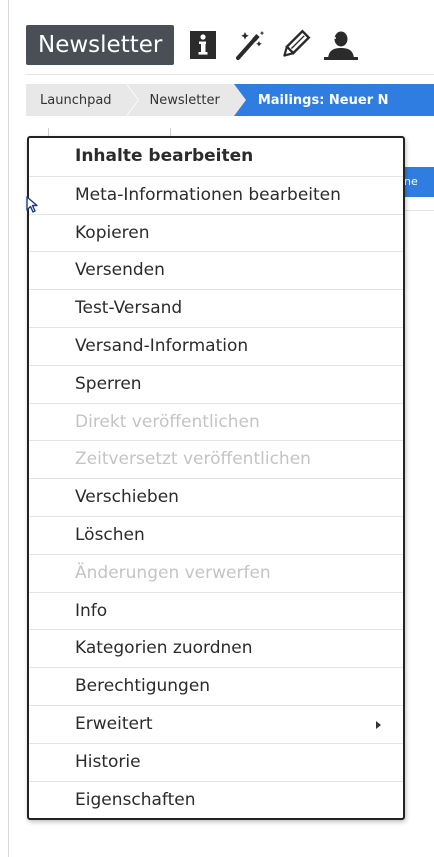 Image resolution: width=434 pixels, height=857 pixels. What do you see at coordinates (216, 308) in the screenshot?
I see `menu-item-test-versand: Test-Versand` at bounding box center [216, 308].